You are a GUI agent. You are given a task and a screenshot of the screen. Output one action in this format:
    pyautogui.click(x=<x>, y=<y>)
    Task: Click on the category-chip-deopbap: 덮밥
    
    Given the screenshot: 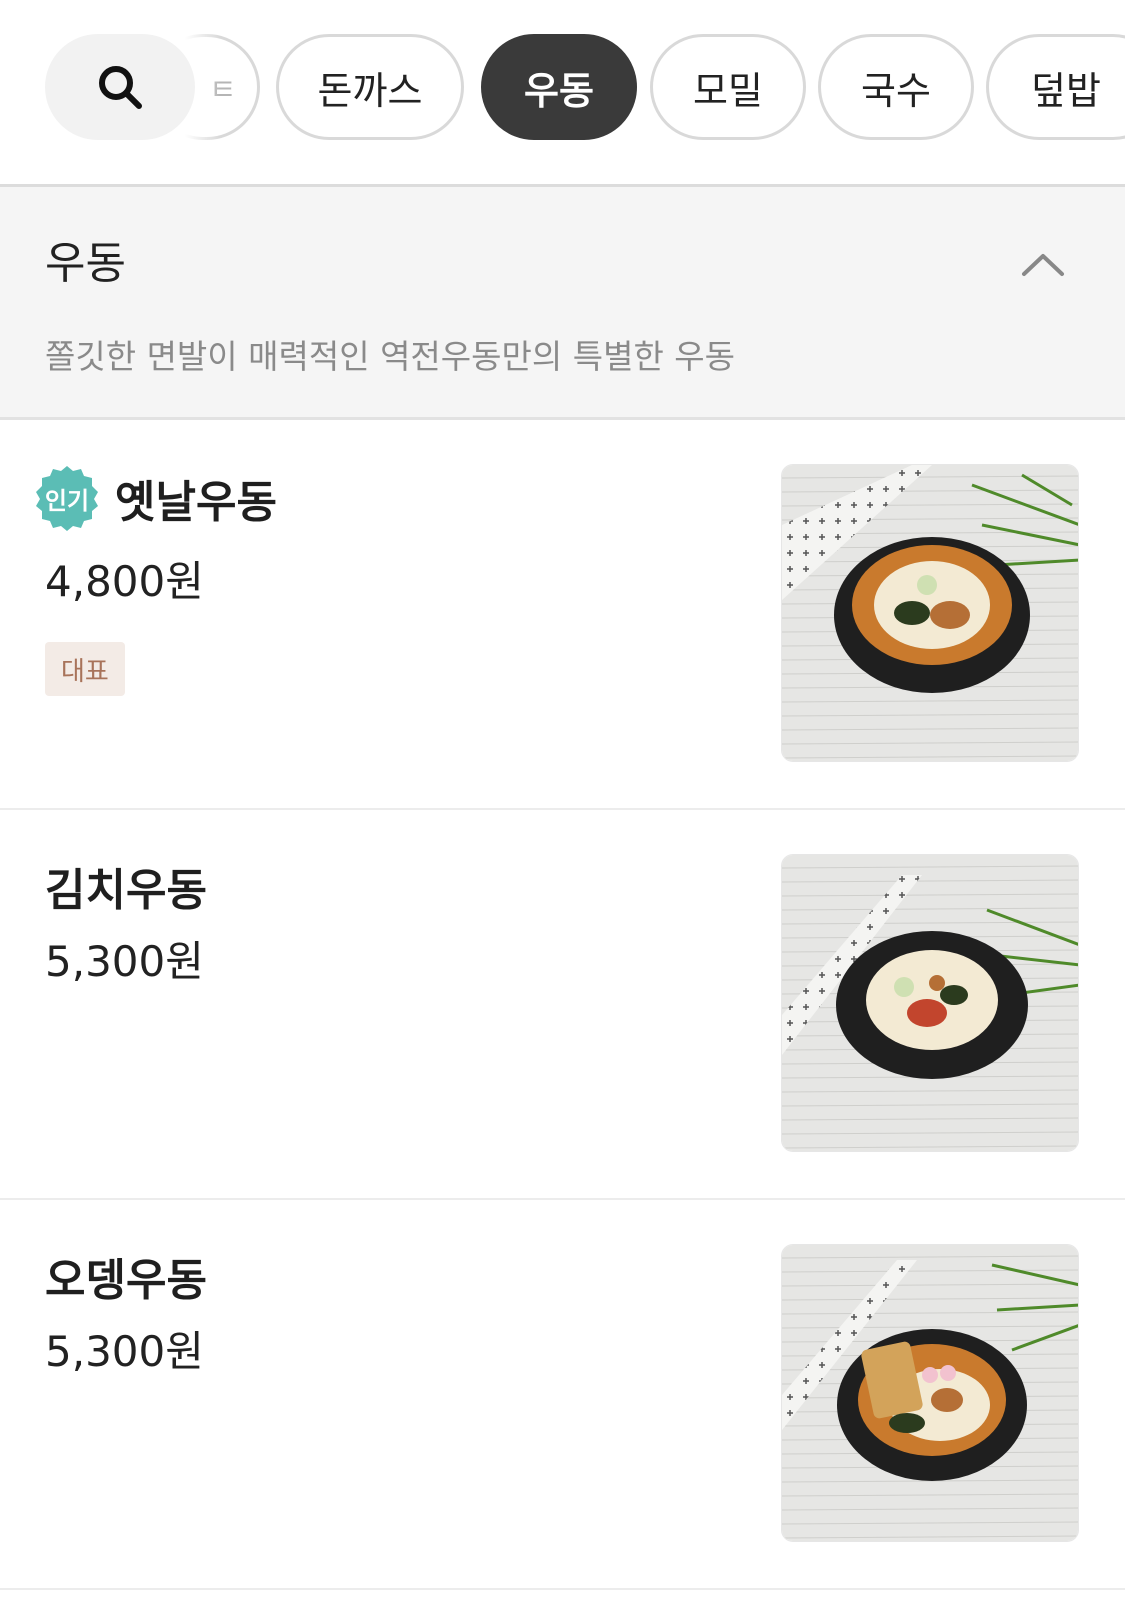 What is the action you would take?
    pyautogui.click(x=1055, y=87)
    